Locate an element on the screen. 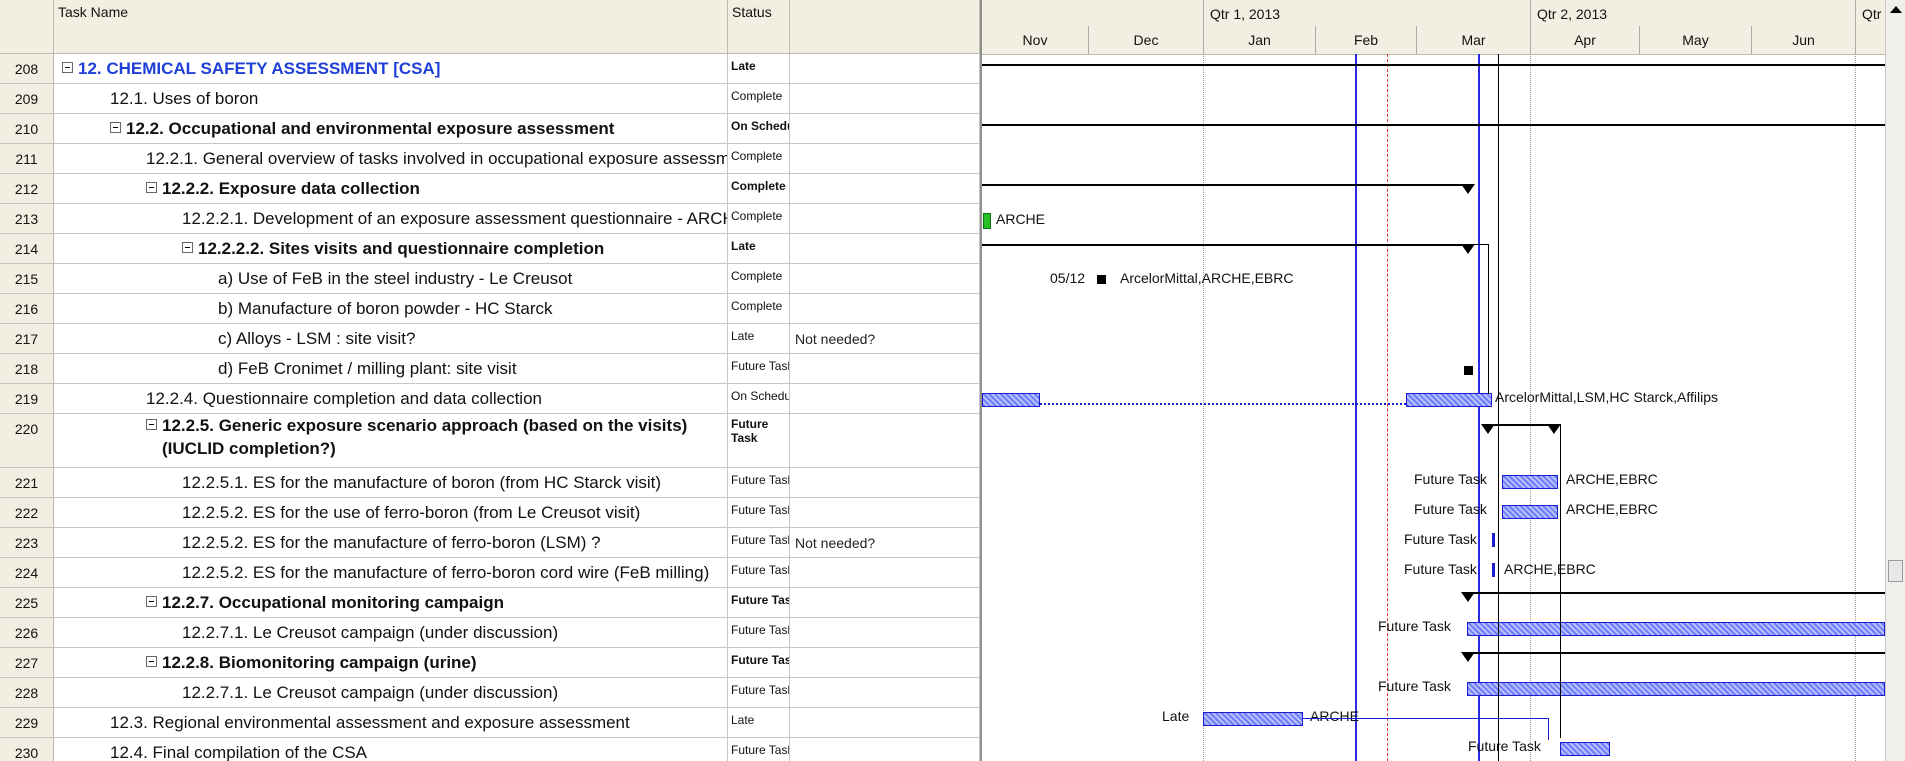 The image size is (1905, 761). row-id: 211 is located at coordinates (27, 159).